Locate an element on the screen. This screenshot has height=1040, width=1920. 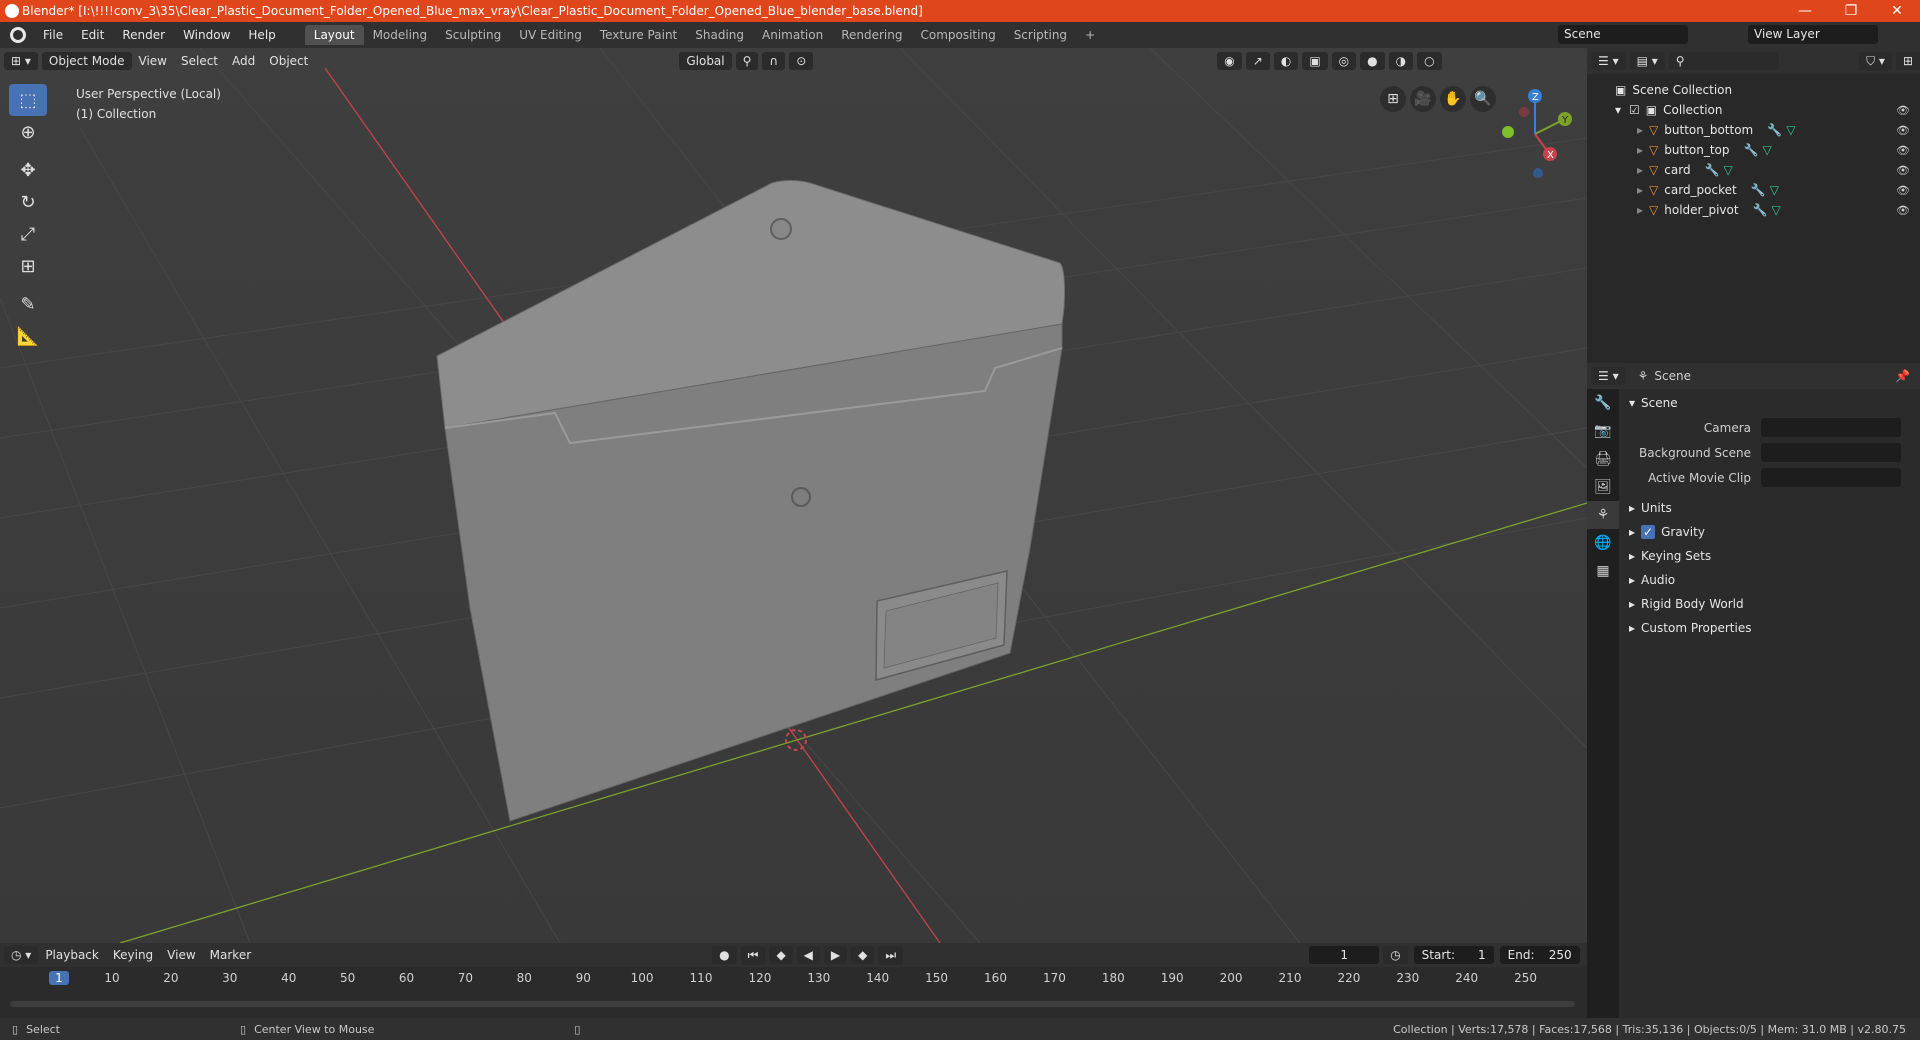
scene-tab-icon: ⚘ is located at coordinates (1603, 515).